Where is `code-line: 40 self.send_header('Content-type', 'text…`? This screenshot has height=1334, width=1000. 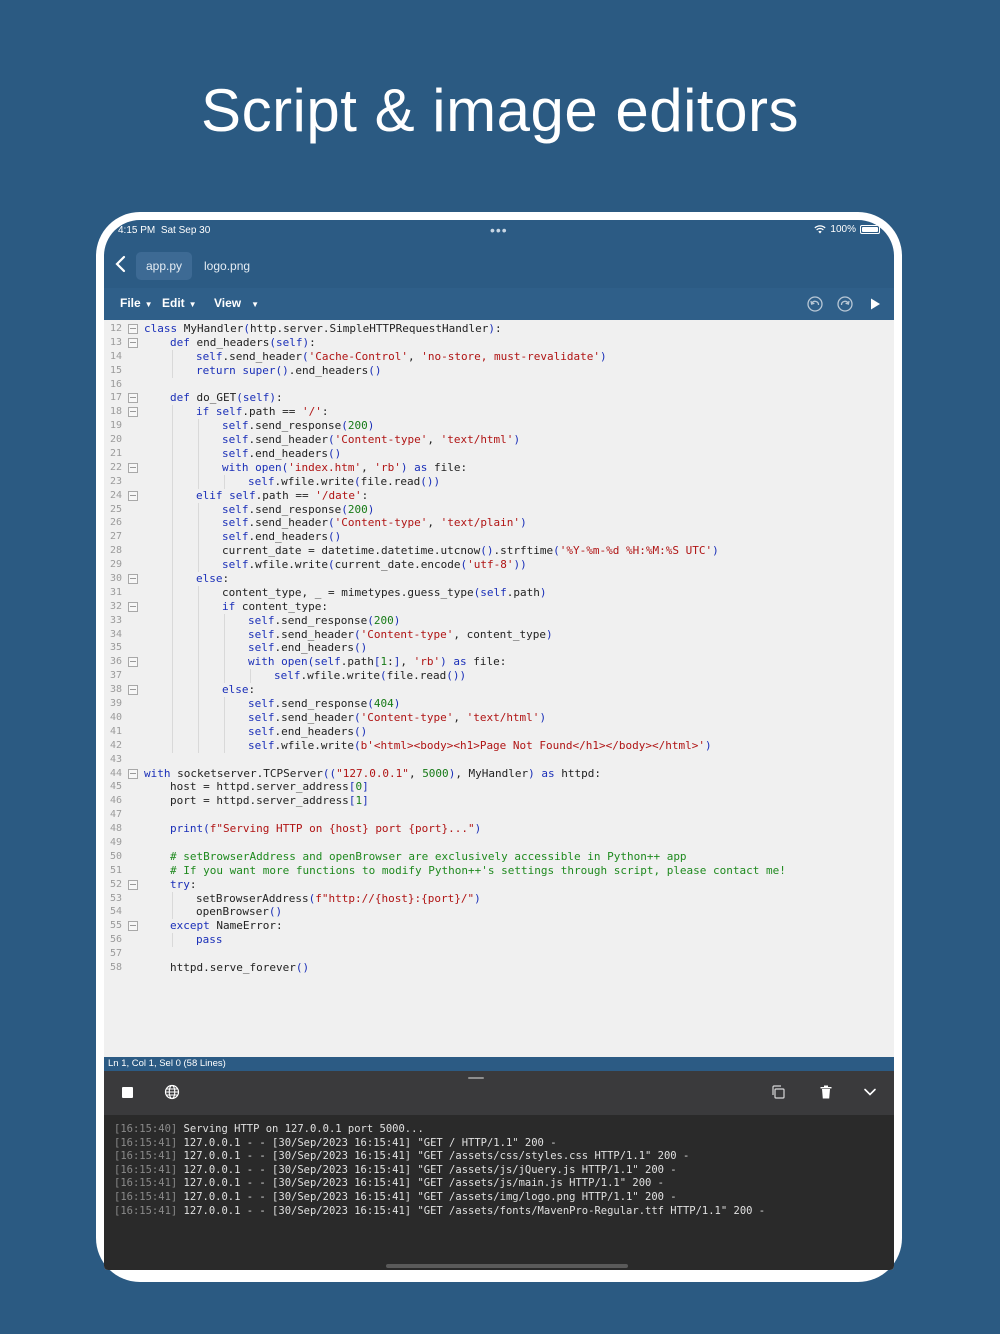
code-line: 40 self.send_header('Content-type', 'text… is located at coordinates (499, 717).